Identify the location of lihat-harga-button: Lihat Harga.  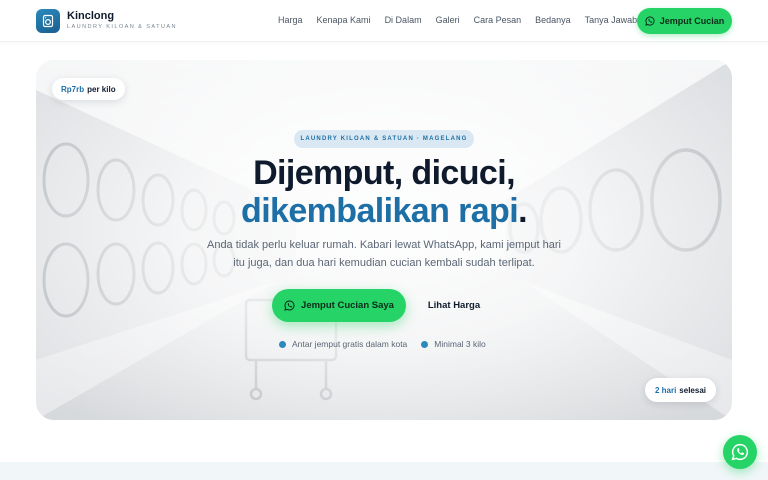
(454, 305).